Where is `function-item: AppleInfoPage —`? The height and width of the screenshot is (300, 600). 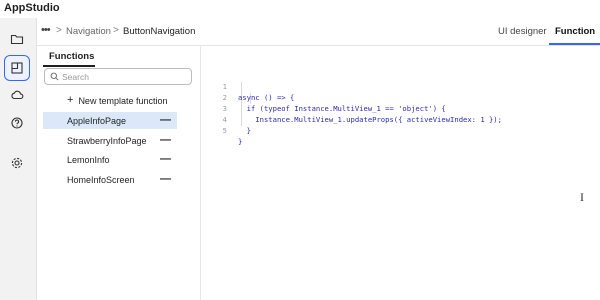
function-item: AppleInfoPage — is located at coordinates (110, 120).